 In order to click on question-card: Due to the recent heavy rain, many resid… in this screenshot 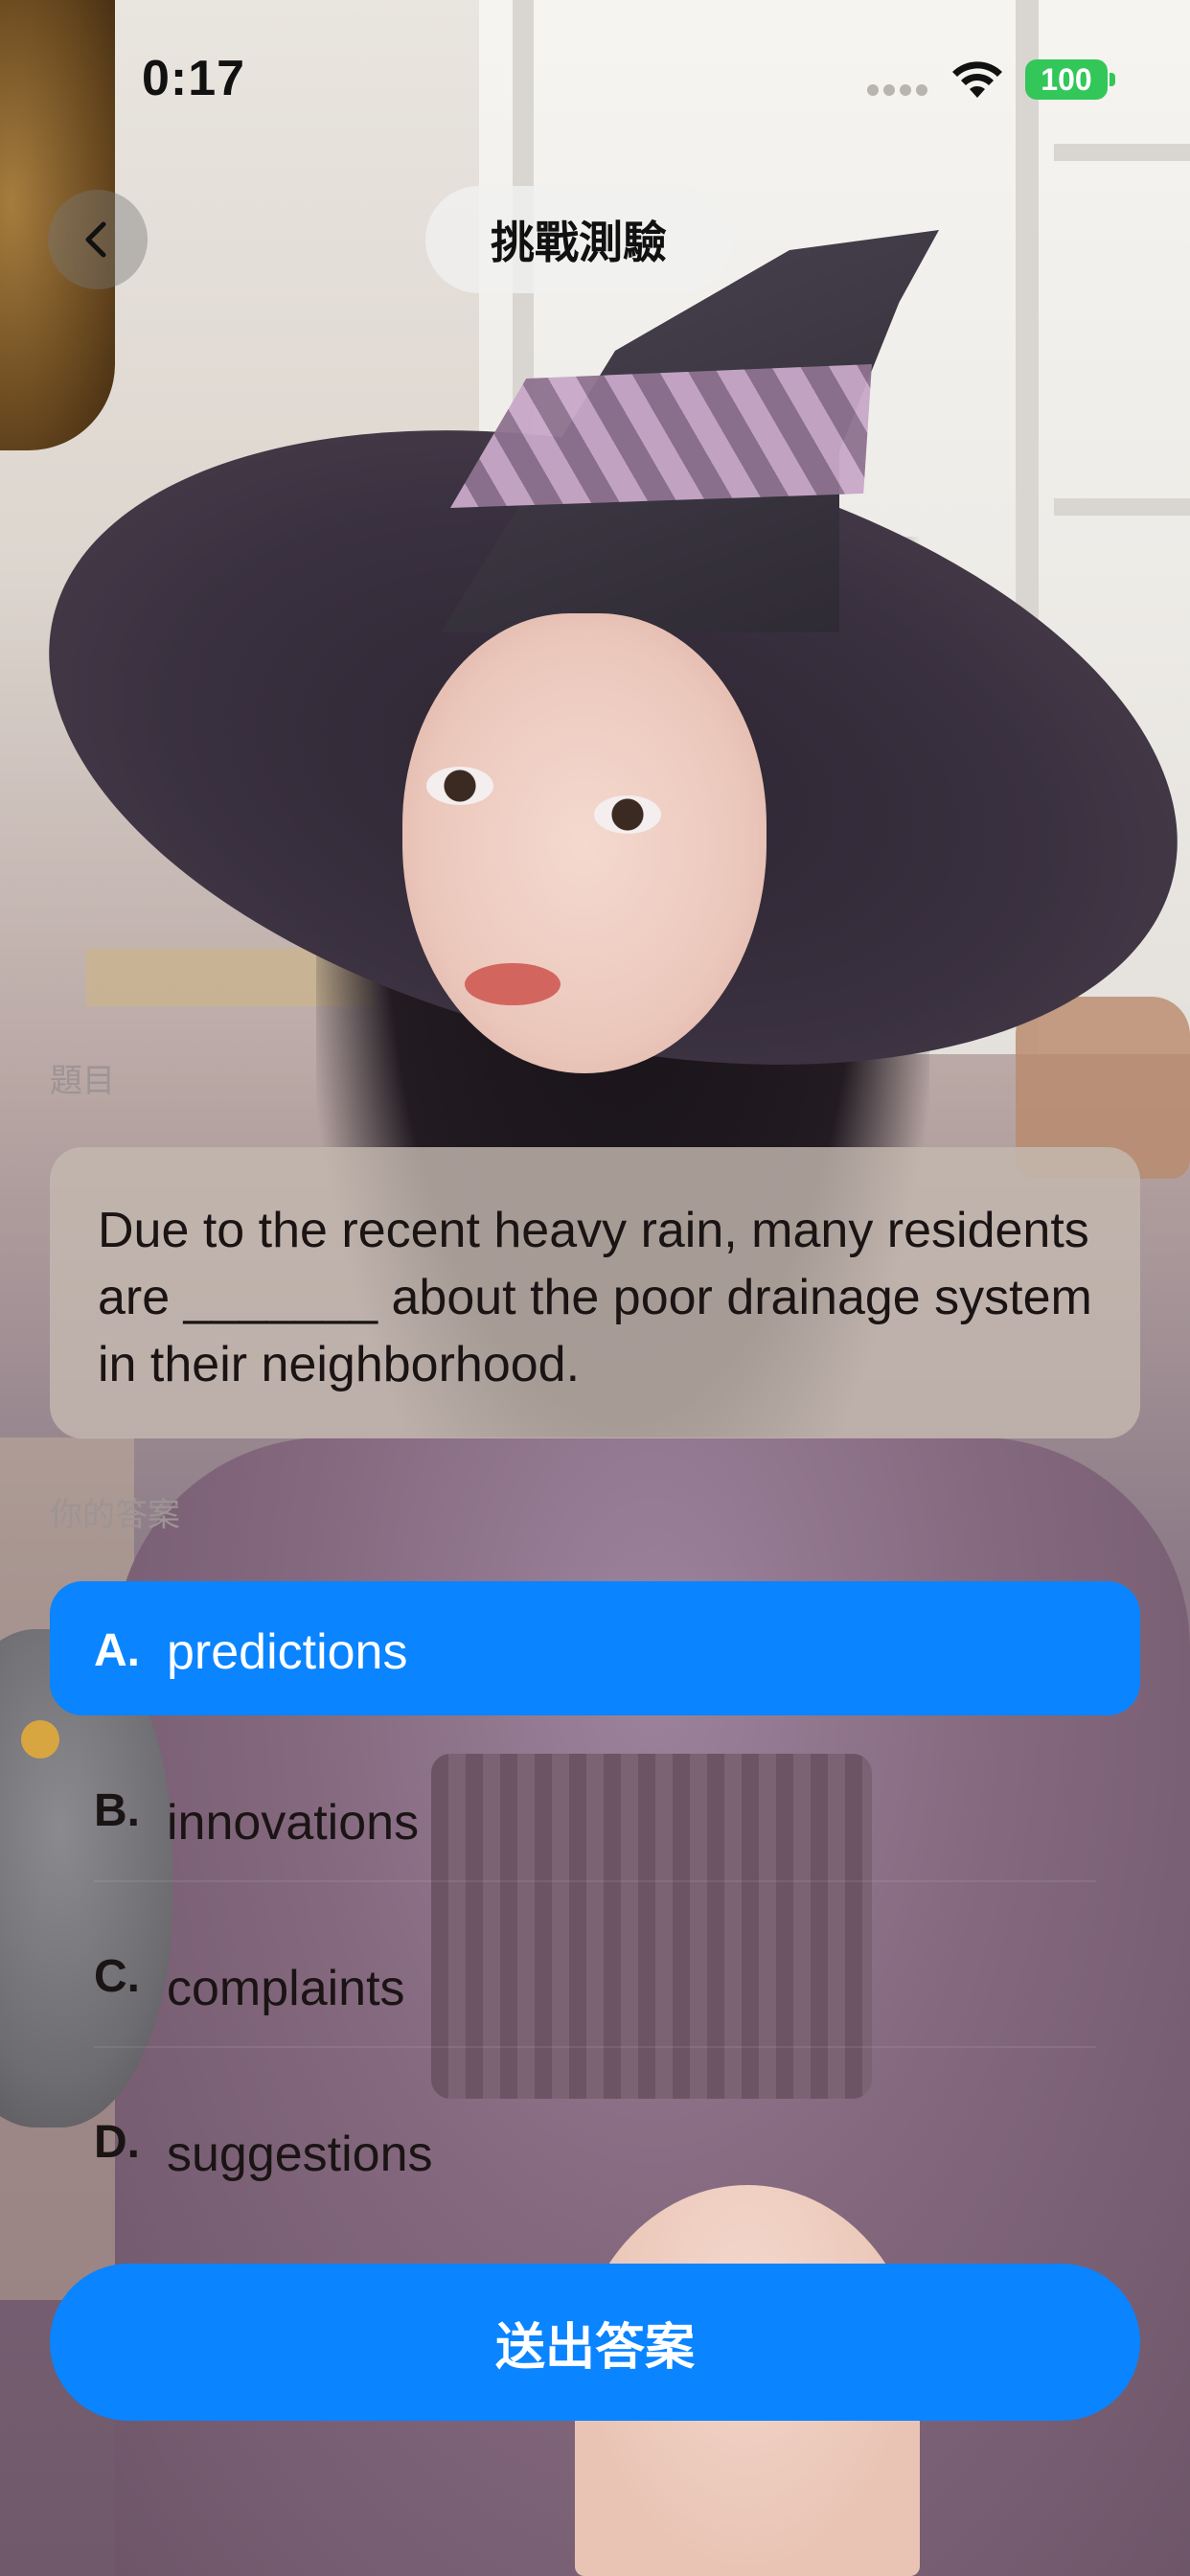, I will do `click(595, 1292)`.